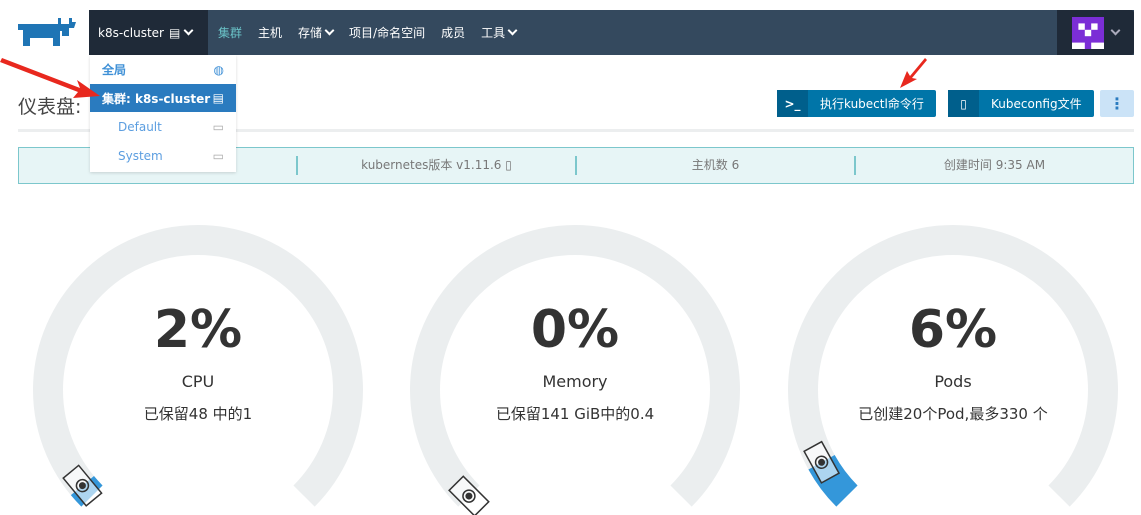 Image resolution: width=1141 pixels, height=515 pixels. I want to click on pods-percent: 6%, so click(953, 330).